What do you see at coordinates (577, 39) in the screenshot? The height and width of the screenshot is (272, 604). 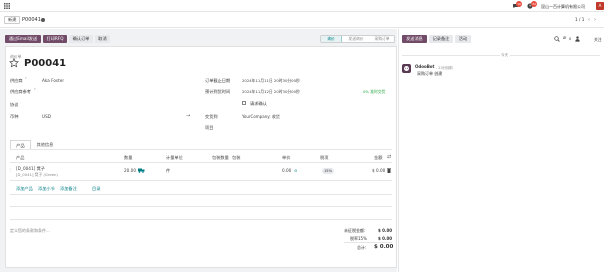 I see `followers-person-icon` at bounding box center [577, 39].